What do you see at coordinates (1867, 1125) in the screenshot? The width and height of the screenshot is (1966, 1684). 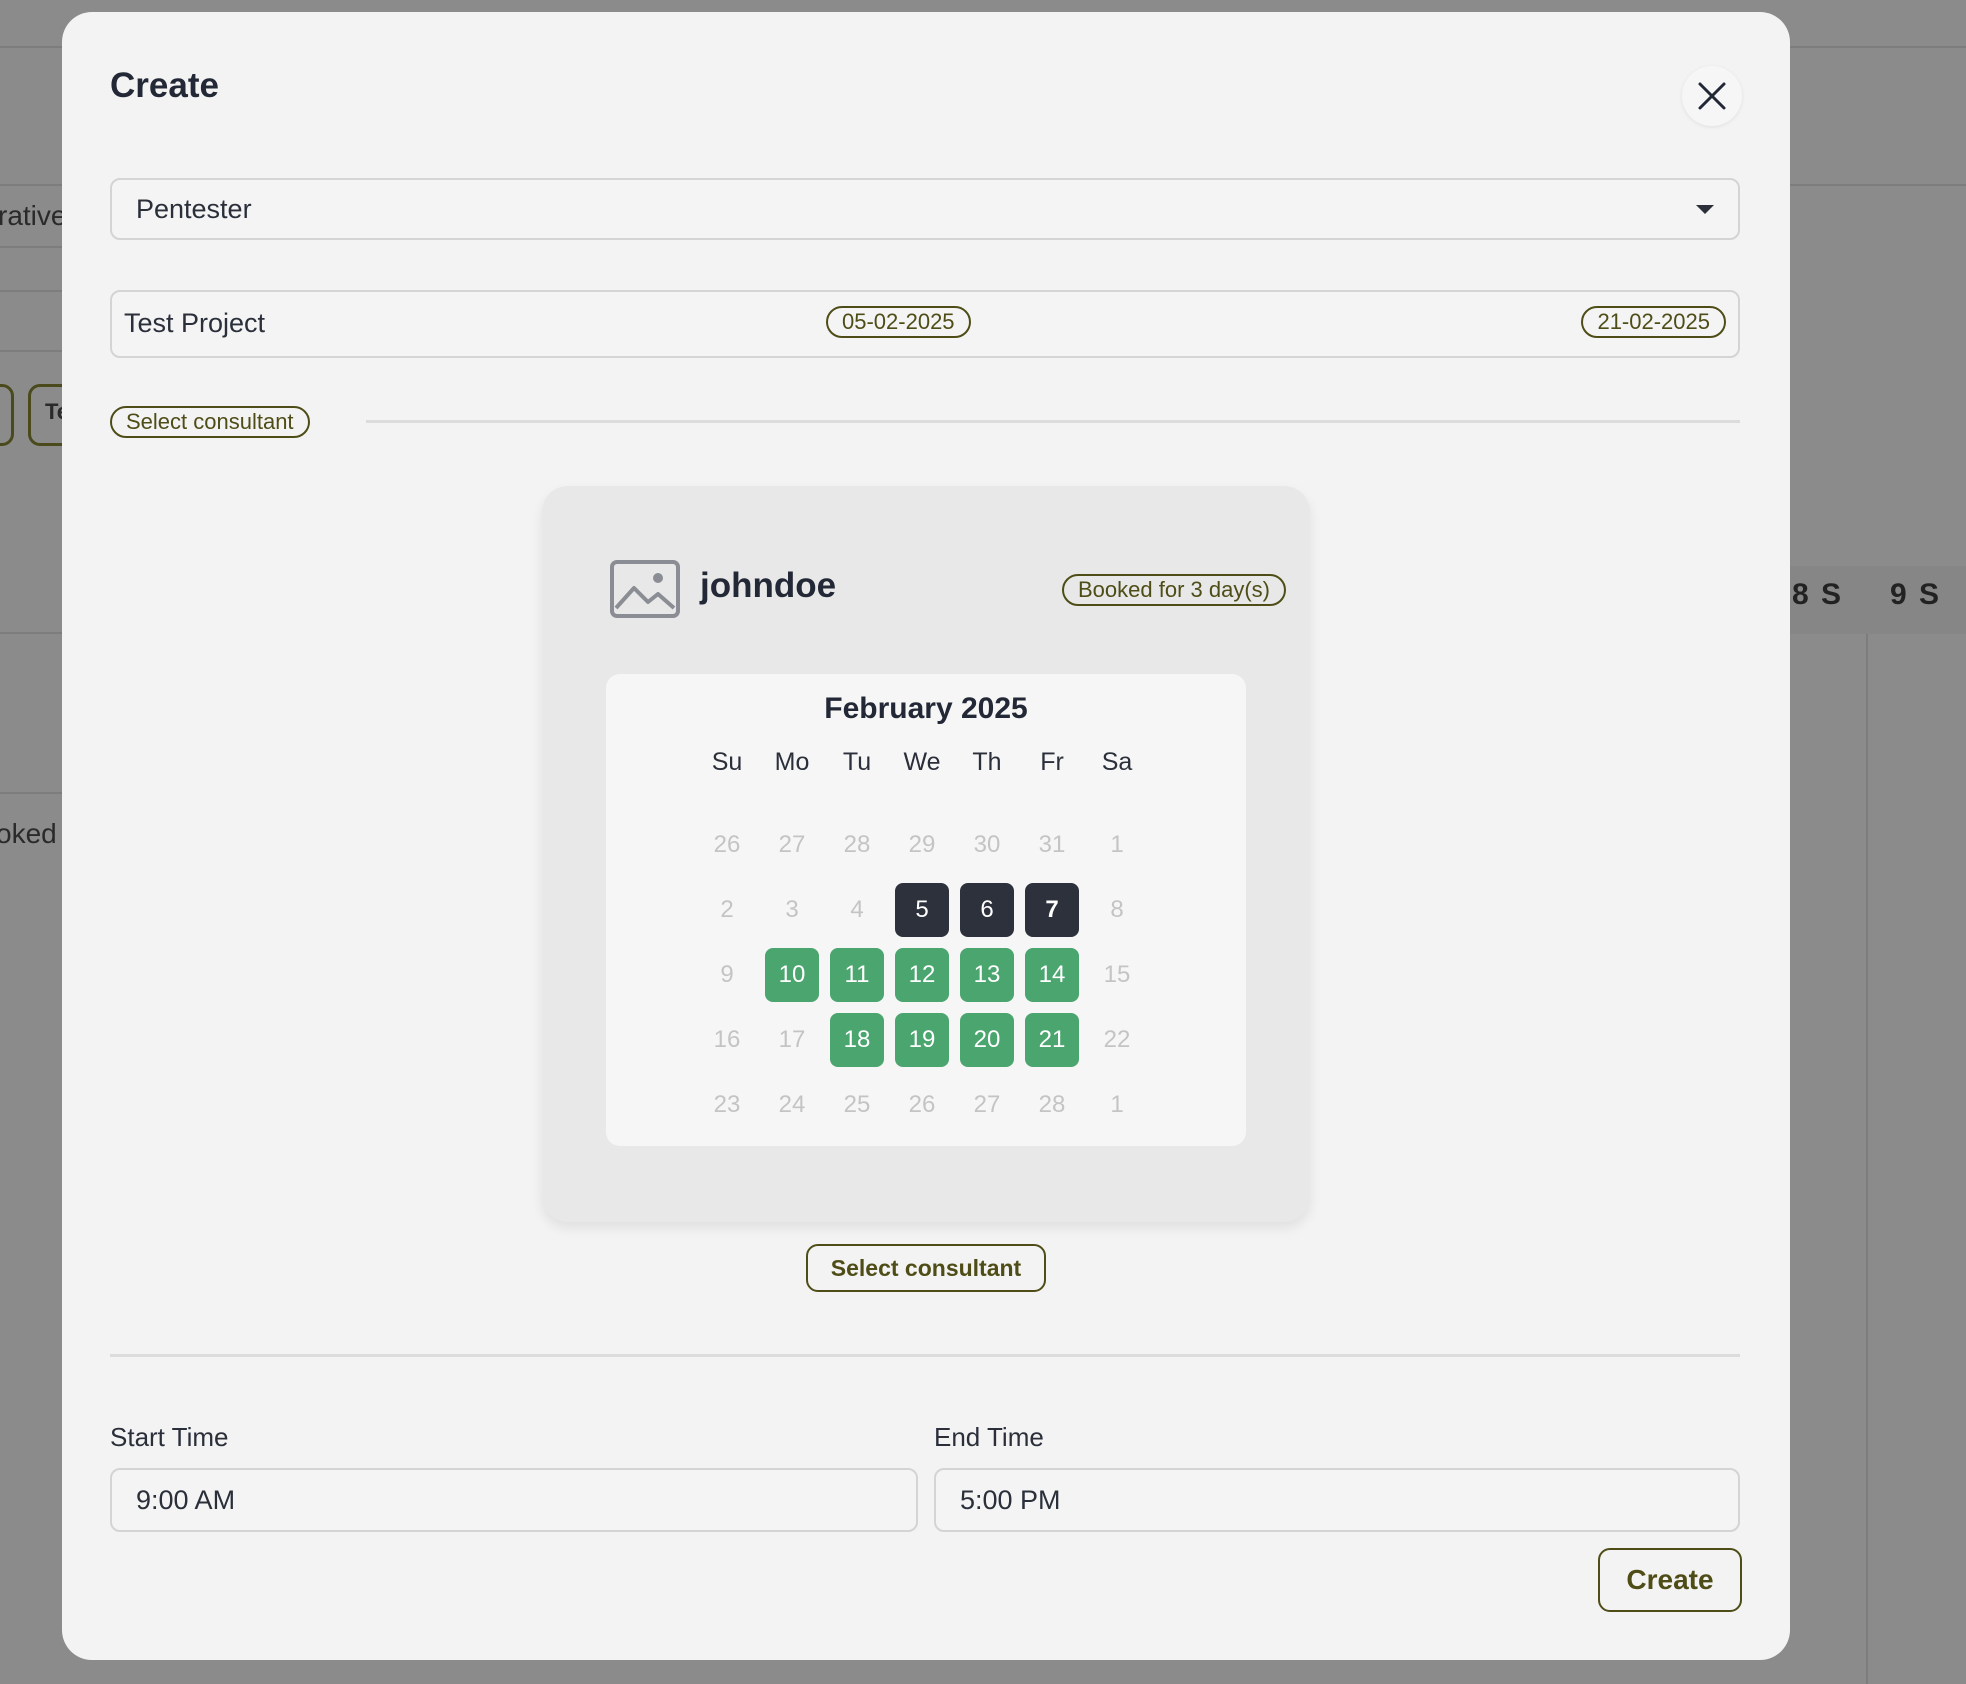 I see `background-column-line` at bounding box center [1867, 1125].